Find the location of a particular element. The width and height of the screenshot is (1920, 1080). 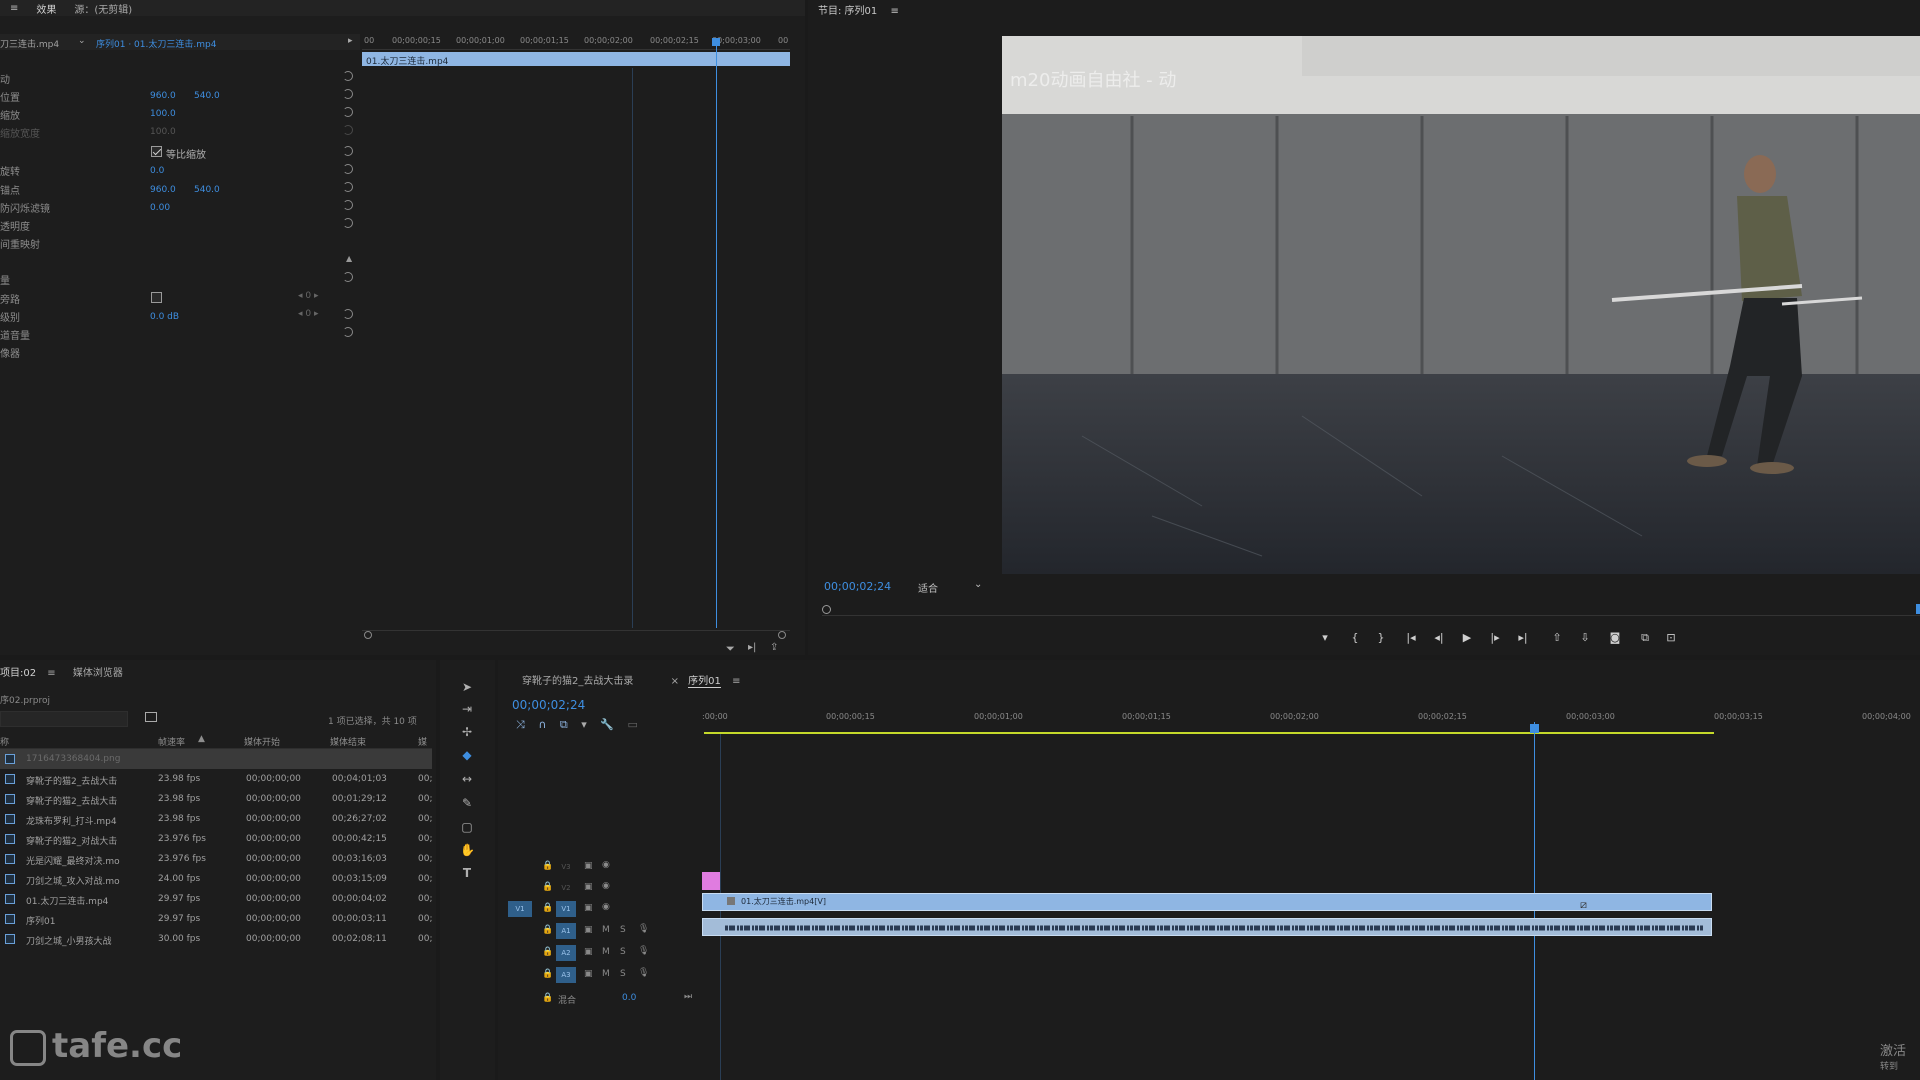

track-label: A2 is located at coordinates (566, 953).